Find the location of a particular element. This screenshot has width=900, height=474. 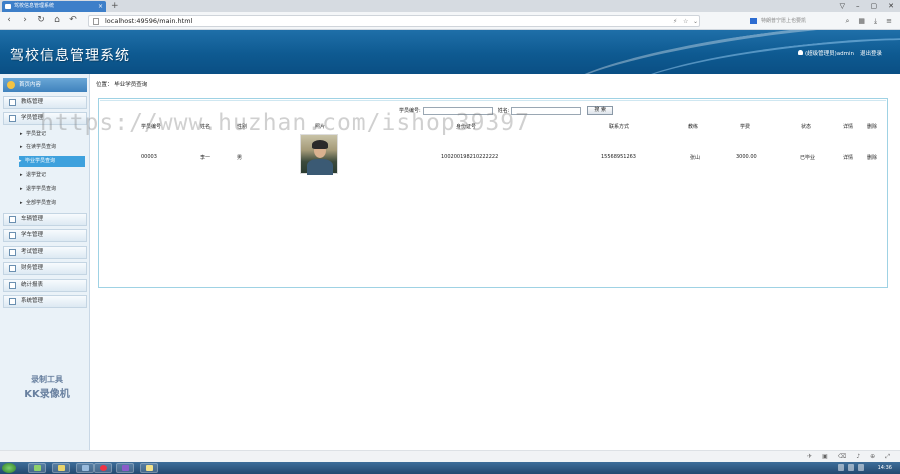

sidebar-item-label: 财务管理 is located at coordinates (32, 268).